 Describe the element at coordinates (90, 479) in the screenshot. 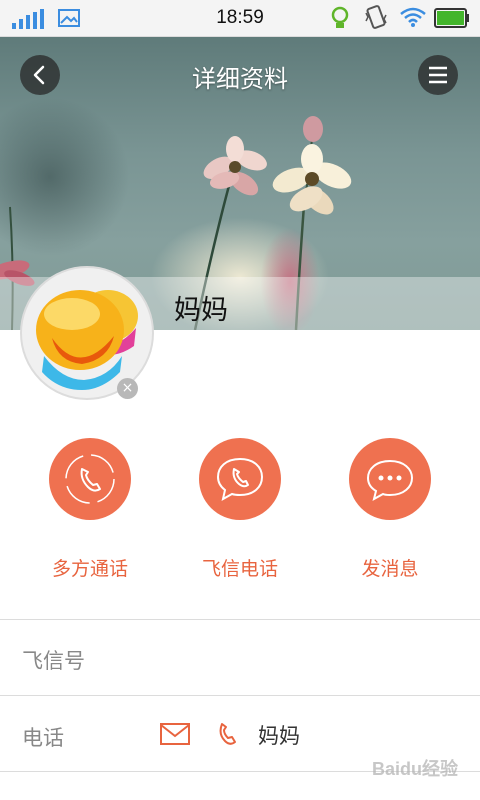

I see `conference-call-icon` at that location.